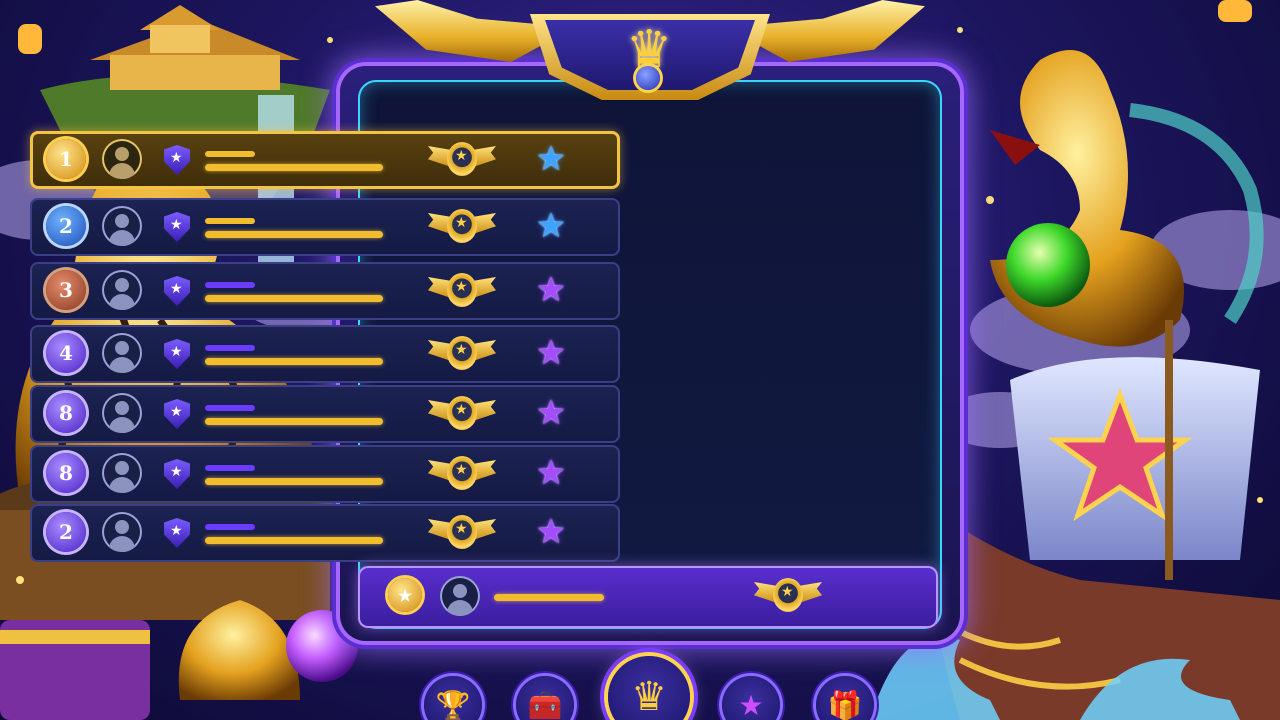  What do you see at coordinates (648, 597) in the screenshot?
I see `player-rank-row: ★` at bounding box center [648, 597].